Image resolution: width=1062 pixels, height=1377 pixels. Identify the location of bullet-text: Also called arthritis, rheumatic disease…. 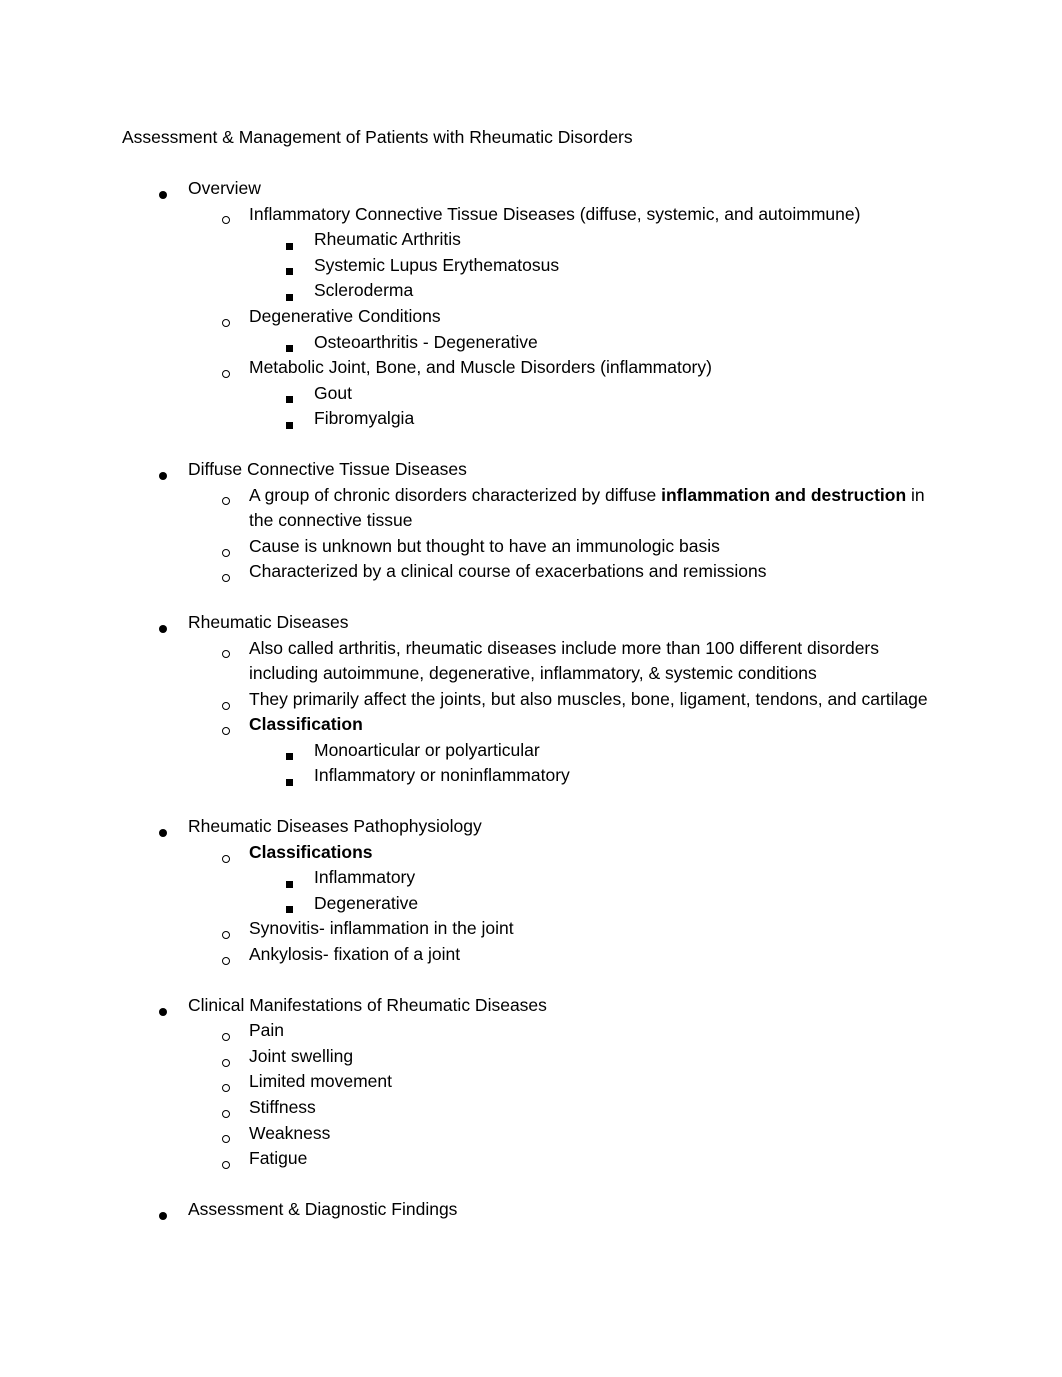
(564, 660).